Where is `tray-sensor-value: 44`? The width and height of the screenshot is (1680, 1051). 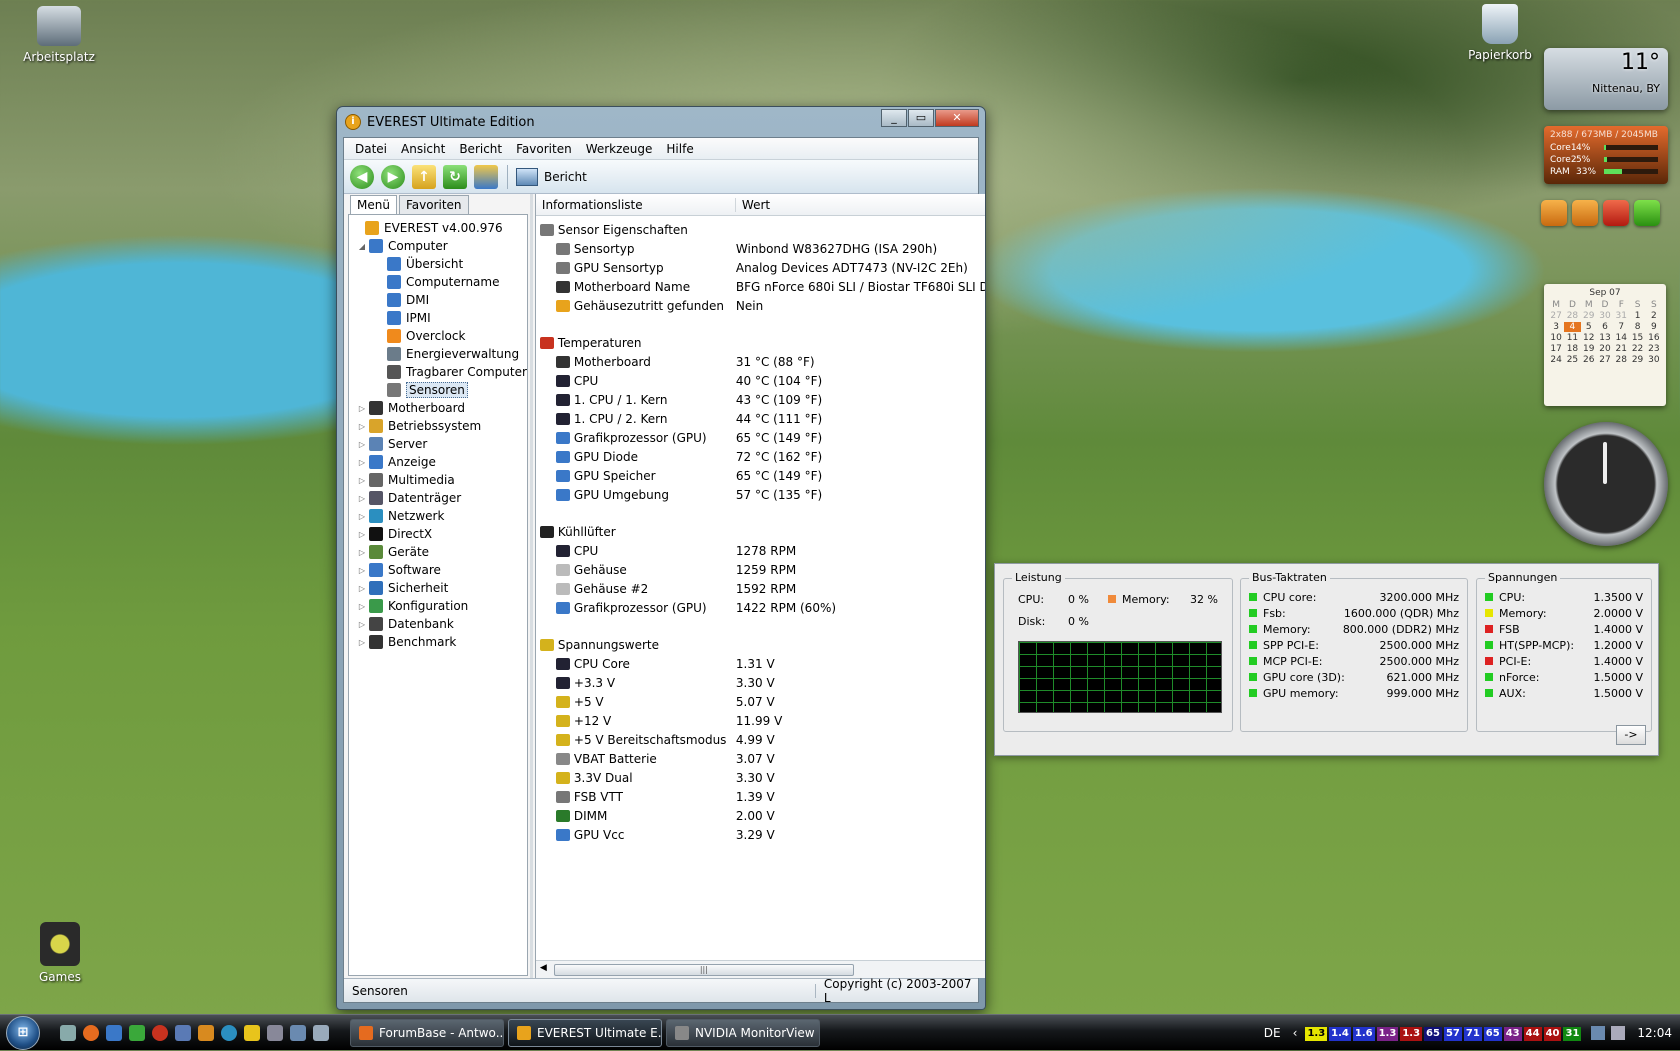 tray-sensor-value: 44 is located at coordinates (1532, 1034).